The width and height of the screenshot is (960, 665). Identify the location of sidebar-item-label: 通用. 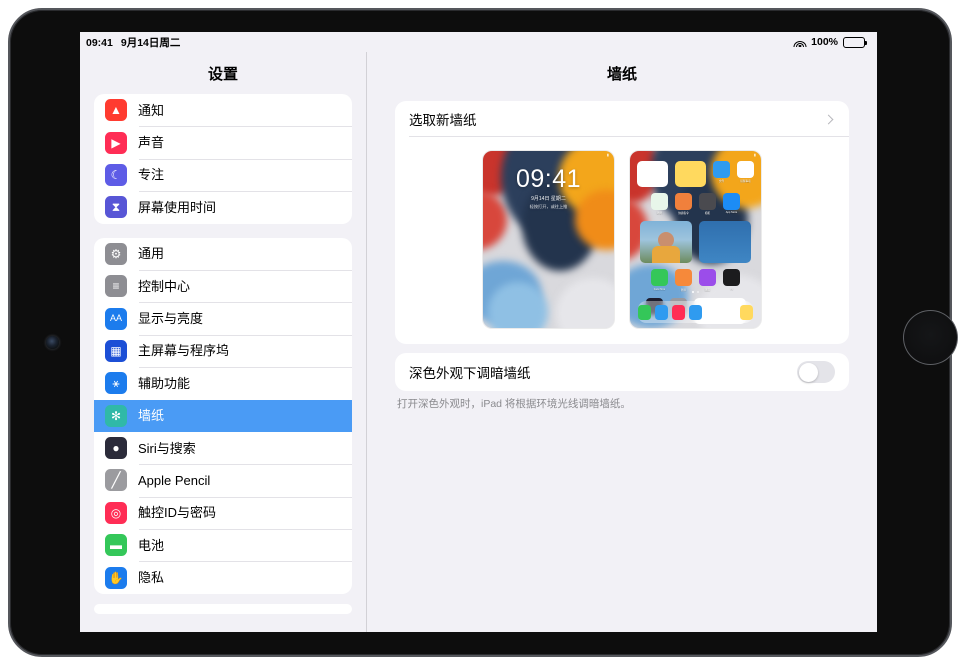
(151, 254).